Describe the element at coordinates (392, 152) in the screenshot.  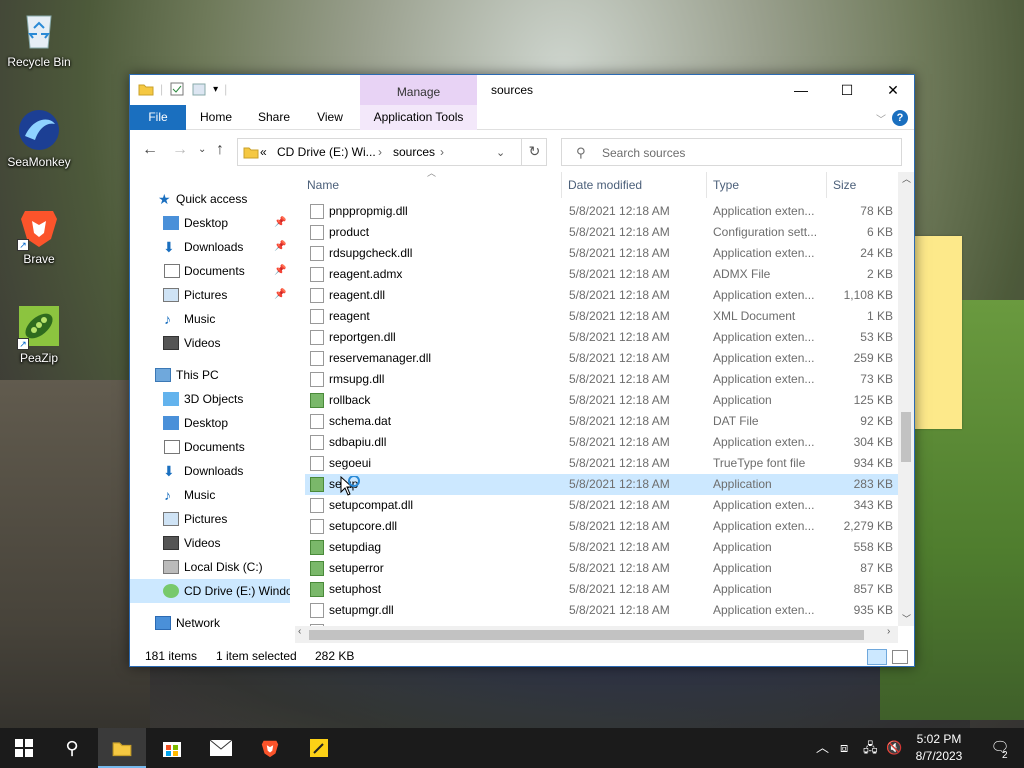
I see `address-bar: « CD Drive (E:) Wi... › sources › ⌄` at that location.